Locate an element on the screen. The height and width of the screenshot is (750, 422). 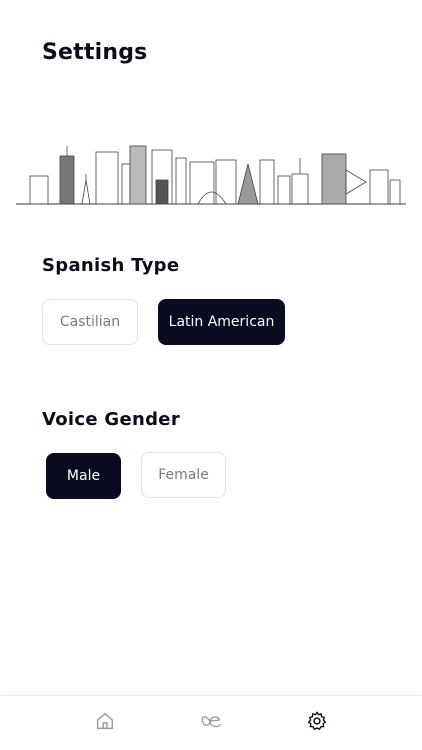
tab-settings is located at coordinates (317, 721).